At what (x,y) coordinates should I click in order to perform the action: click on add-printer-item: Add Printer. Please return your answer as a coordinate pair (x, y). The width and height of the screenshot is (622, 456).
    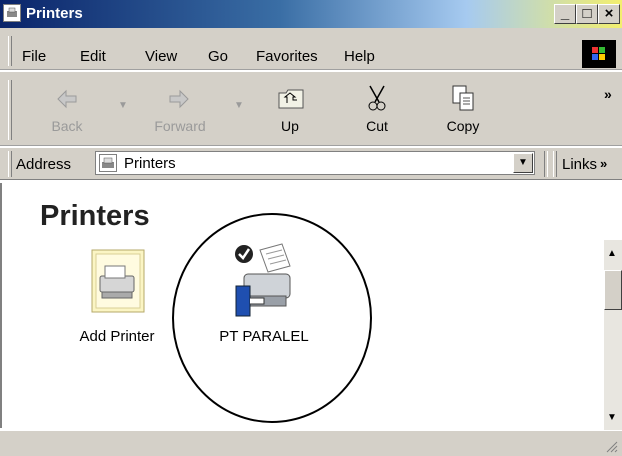
    Looking at the image, I should click on (117, 295).